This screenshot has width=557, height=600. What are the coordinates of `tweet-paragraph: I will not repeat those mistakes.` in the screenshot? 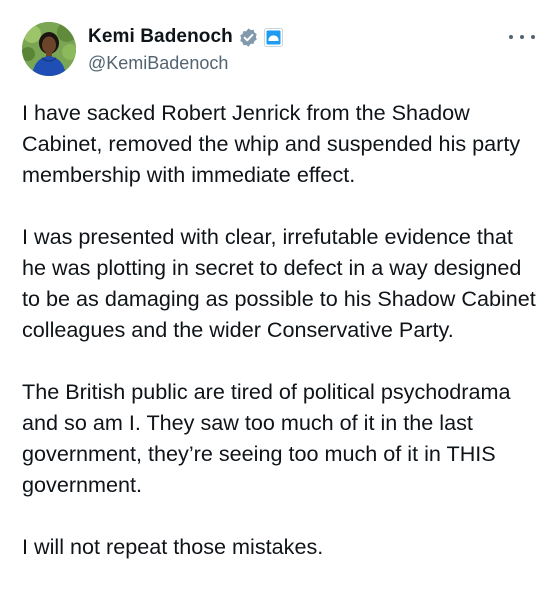 It's located at (173, 546).